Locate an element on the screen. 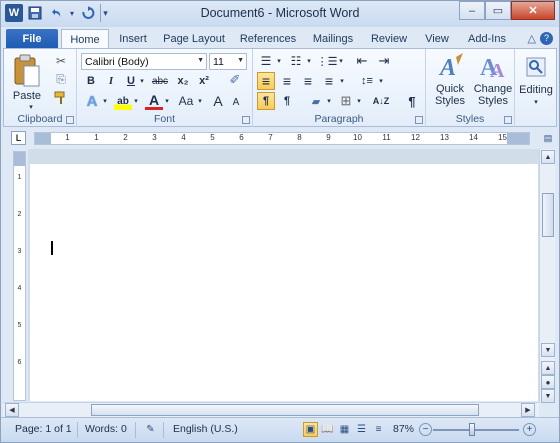 The image size is (560, 443). font-name-combo: Calibri (Body) ▼ is located at coordinates (144, 61).